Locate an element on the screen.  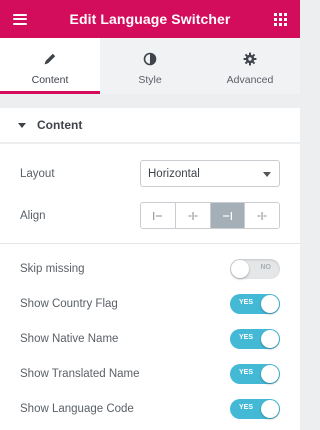
align-start-button is located at coordinates (158, 215).